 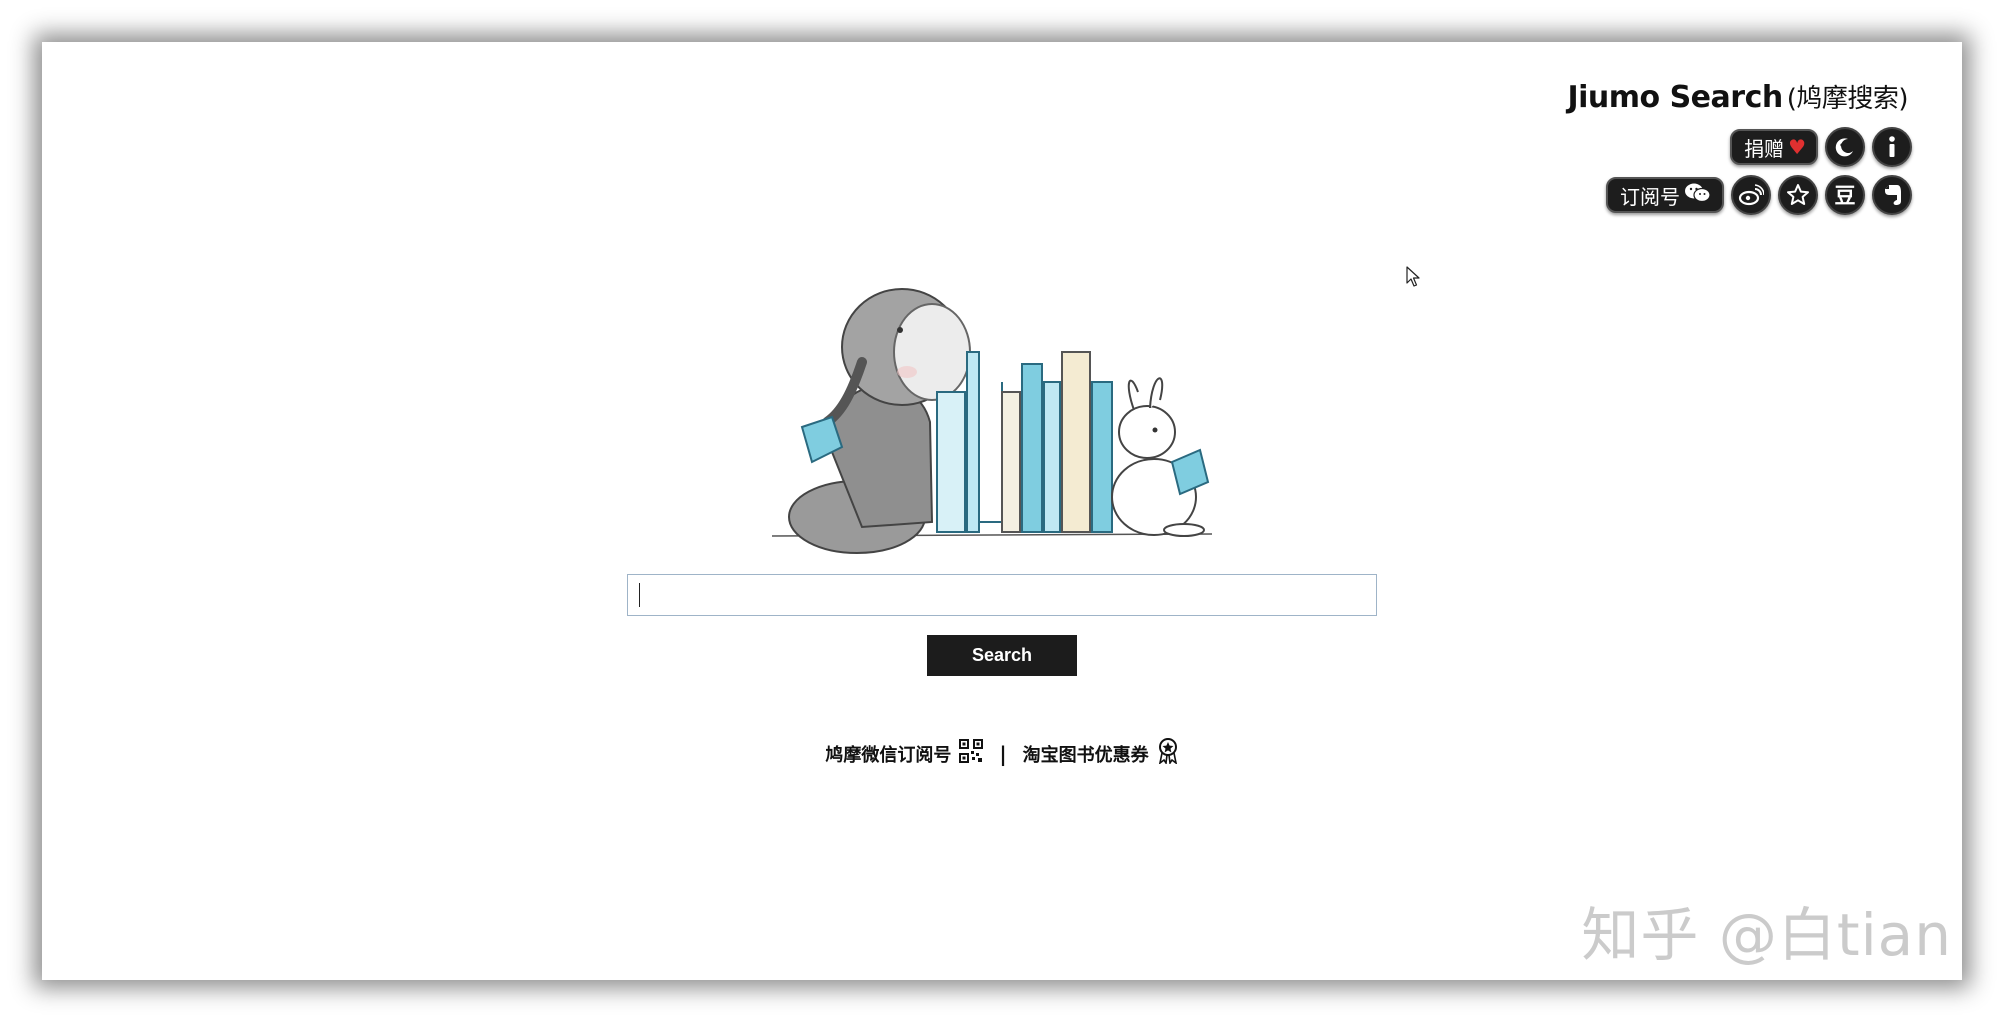 I want to click on search-button: Search, so click(x=1002, y=655).